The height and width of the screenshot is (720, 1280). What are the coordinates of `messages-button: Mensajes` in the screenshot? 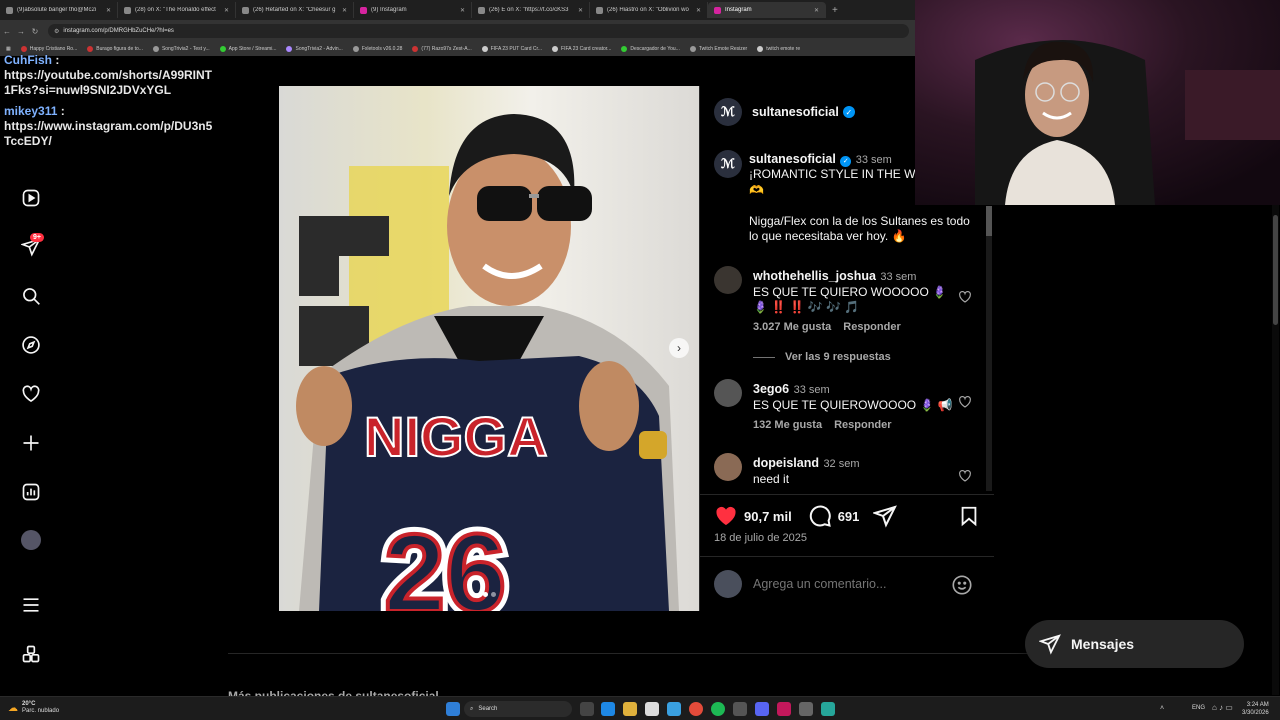 It's located at (1134, 644).